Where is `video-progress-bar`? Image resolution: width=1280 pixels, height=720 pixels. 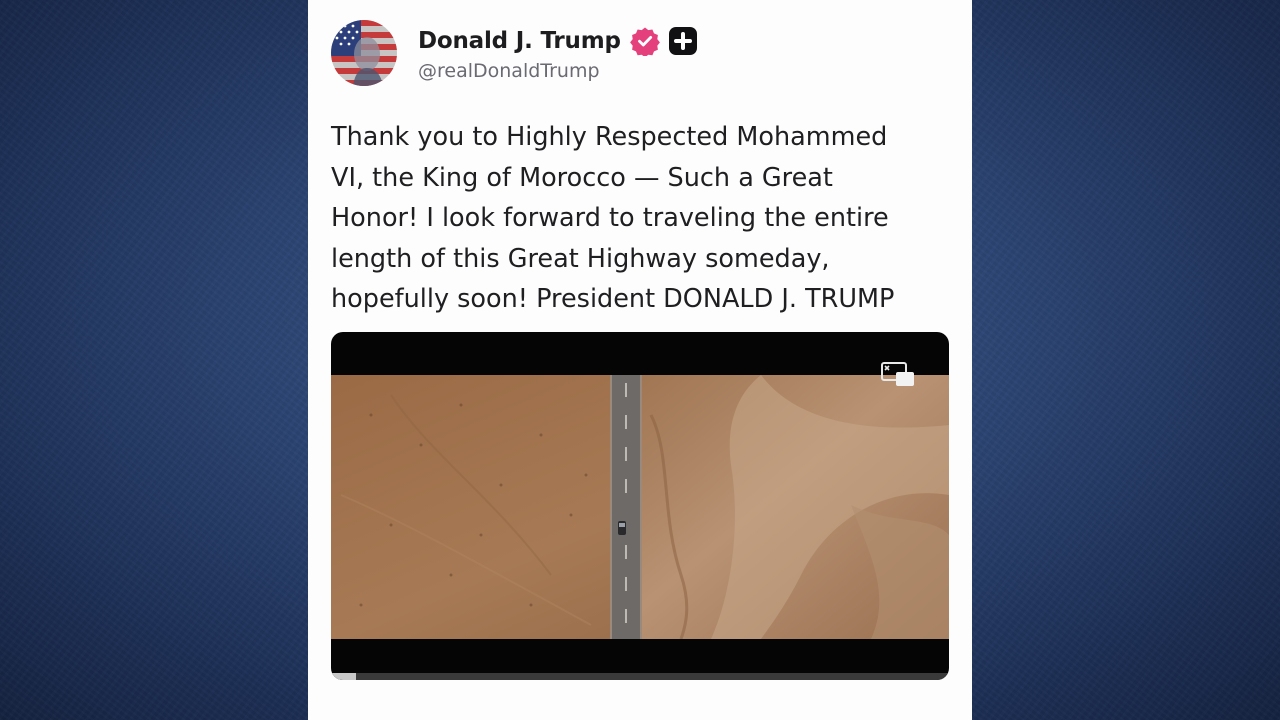 video-progress-bar is located at coordinates (640, 676).